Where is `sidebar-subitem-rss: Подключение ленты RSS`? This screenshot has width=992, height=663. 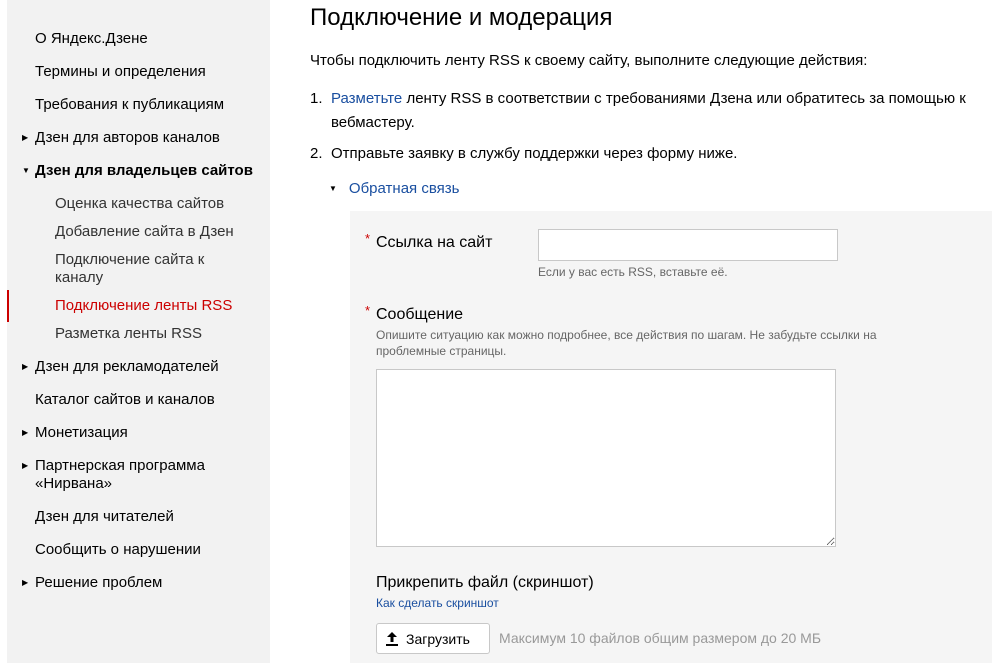 sidebar-subitem-rss: Подключение ленты RSS is located at coordinates (143, 306).